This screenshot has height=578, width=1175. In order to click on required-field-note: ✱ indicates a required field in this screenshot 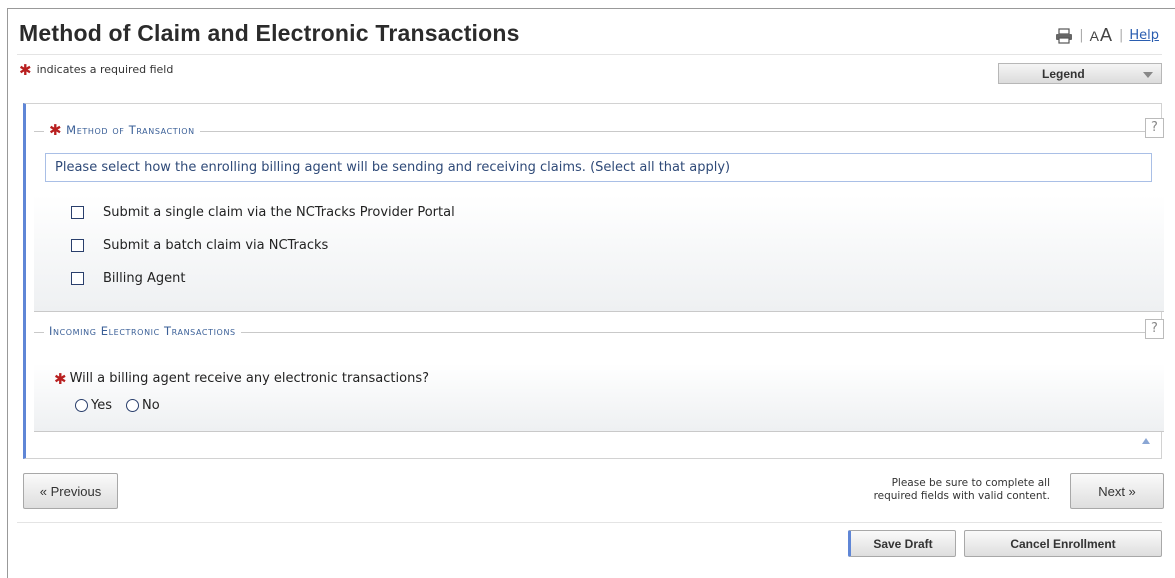, I will do `click(96, 69)`.